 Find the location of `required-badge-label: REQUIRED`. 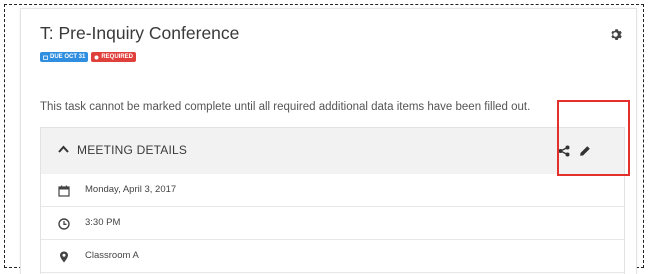

required-badge-label: REQUIRED is located at coordinates (117, 56).